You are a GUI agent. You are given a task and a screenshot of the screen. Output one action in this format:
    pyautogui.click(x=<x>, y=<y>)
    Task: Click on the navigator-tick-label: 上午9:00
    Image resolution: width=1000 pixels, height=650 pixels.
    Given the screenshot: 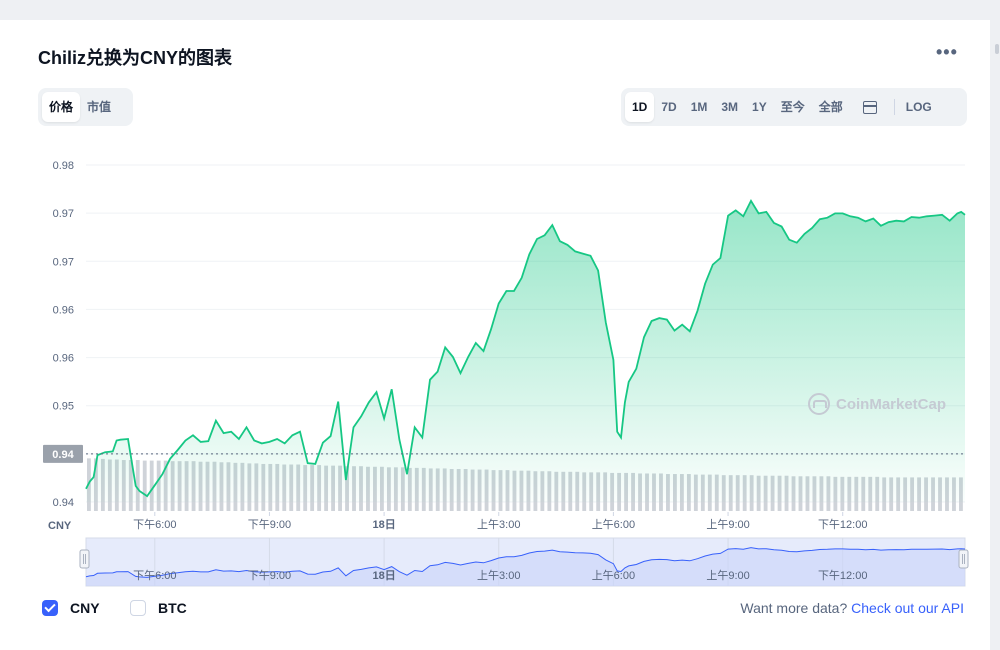 What is the action you would take?
    pyautogui.click(x=727, y=575)
    